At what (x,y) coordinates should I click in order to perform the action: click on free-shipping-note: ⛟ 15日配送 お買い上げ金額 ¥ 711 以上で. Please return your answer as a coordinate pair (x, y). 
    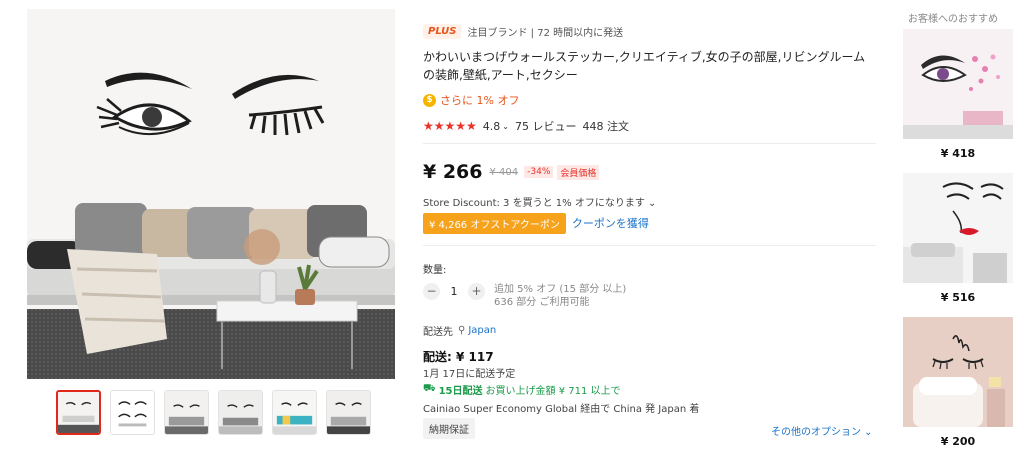
    Looking at the image, I should click on (522, 389).